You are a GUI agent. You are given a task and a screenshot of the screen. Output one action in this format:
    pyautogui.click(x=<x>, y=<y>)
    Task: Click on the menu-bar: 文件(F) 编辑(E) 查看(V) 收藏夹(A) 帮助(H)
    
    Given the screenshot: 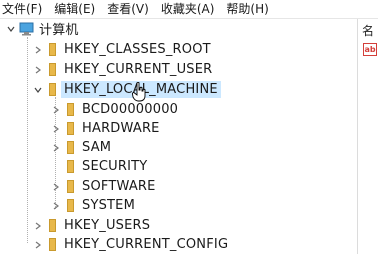 What is the action you would take?
    pyautogui.click(x=189, y=9)
    